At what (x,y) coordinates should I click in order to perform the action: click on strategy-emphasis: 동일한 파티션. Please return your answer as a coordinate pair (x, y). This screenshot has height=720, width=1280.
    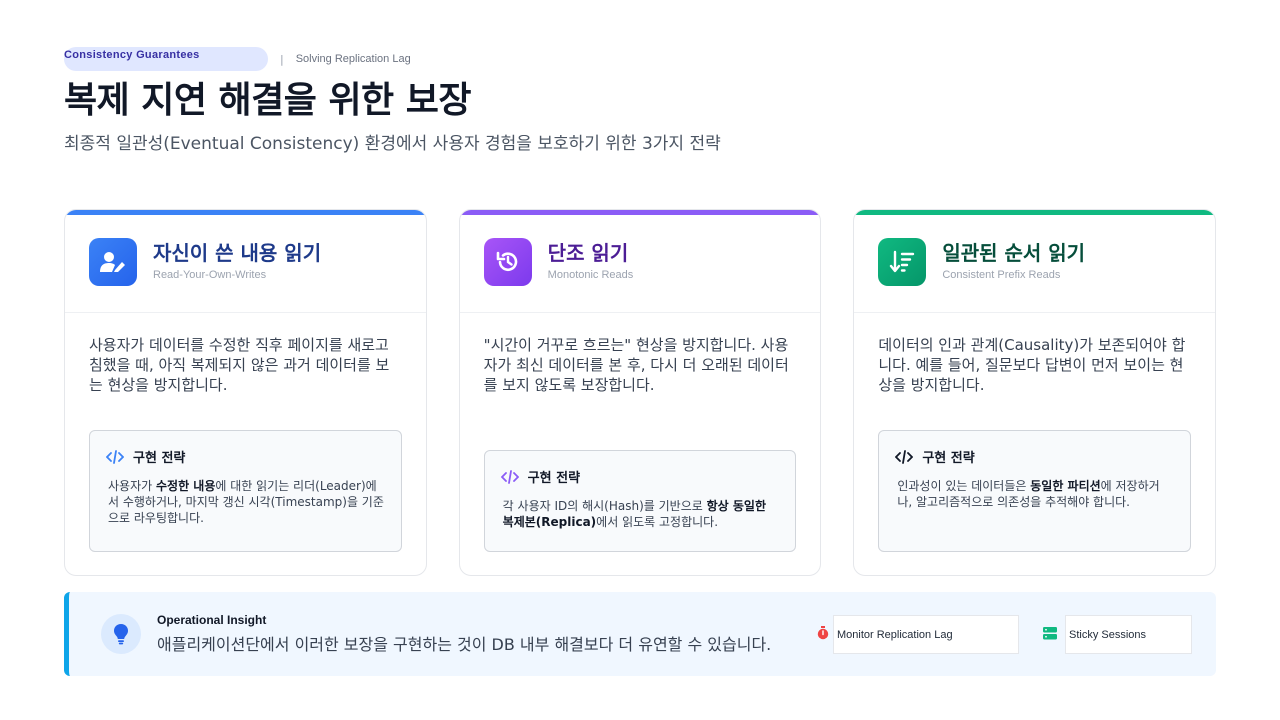
    Looking at the image, I should click on (1065, 486).